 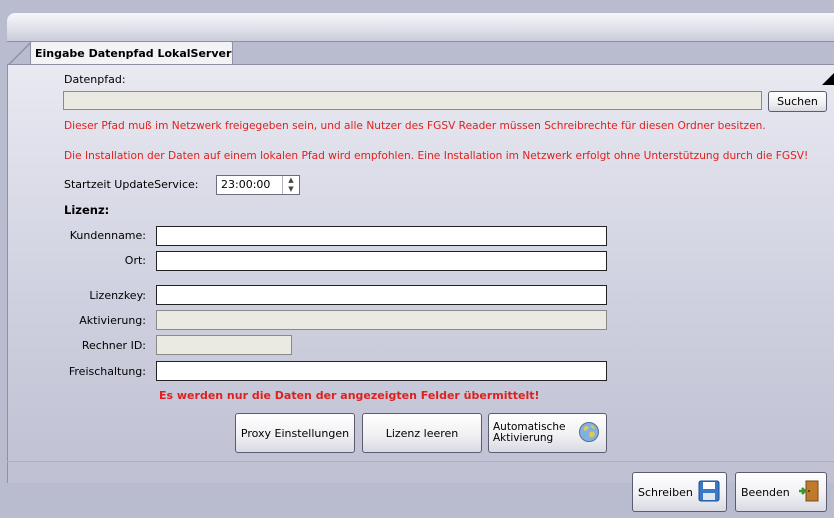 What do you see at coordinates (107, 371) in the screenshot?
I see `freischaltung-label: Freischaltung:` at bounding box center [107, 371].